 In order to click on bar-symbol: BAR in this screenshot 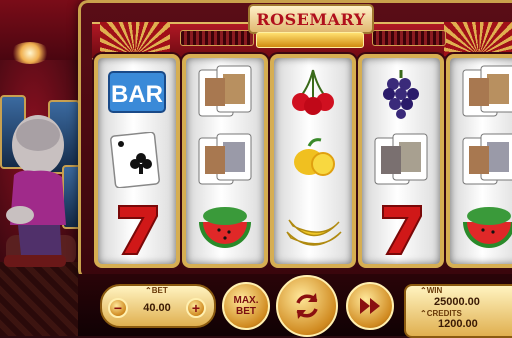, I will do `click(137, 92)`.